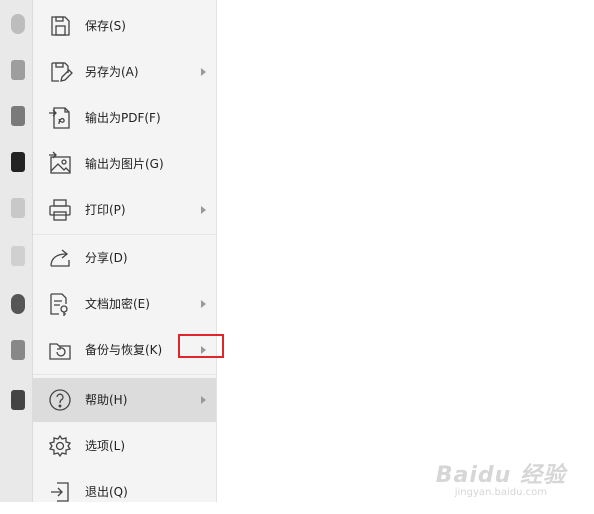 The height and width of the screenshot is (514, 594). What do you see at coordinates (106, 400) in the screenshot?
I see `menu-item-label: 帮助(H)` at bounding box center [106, 400].